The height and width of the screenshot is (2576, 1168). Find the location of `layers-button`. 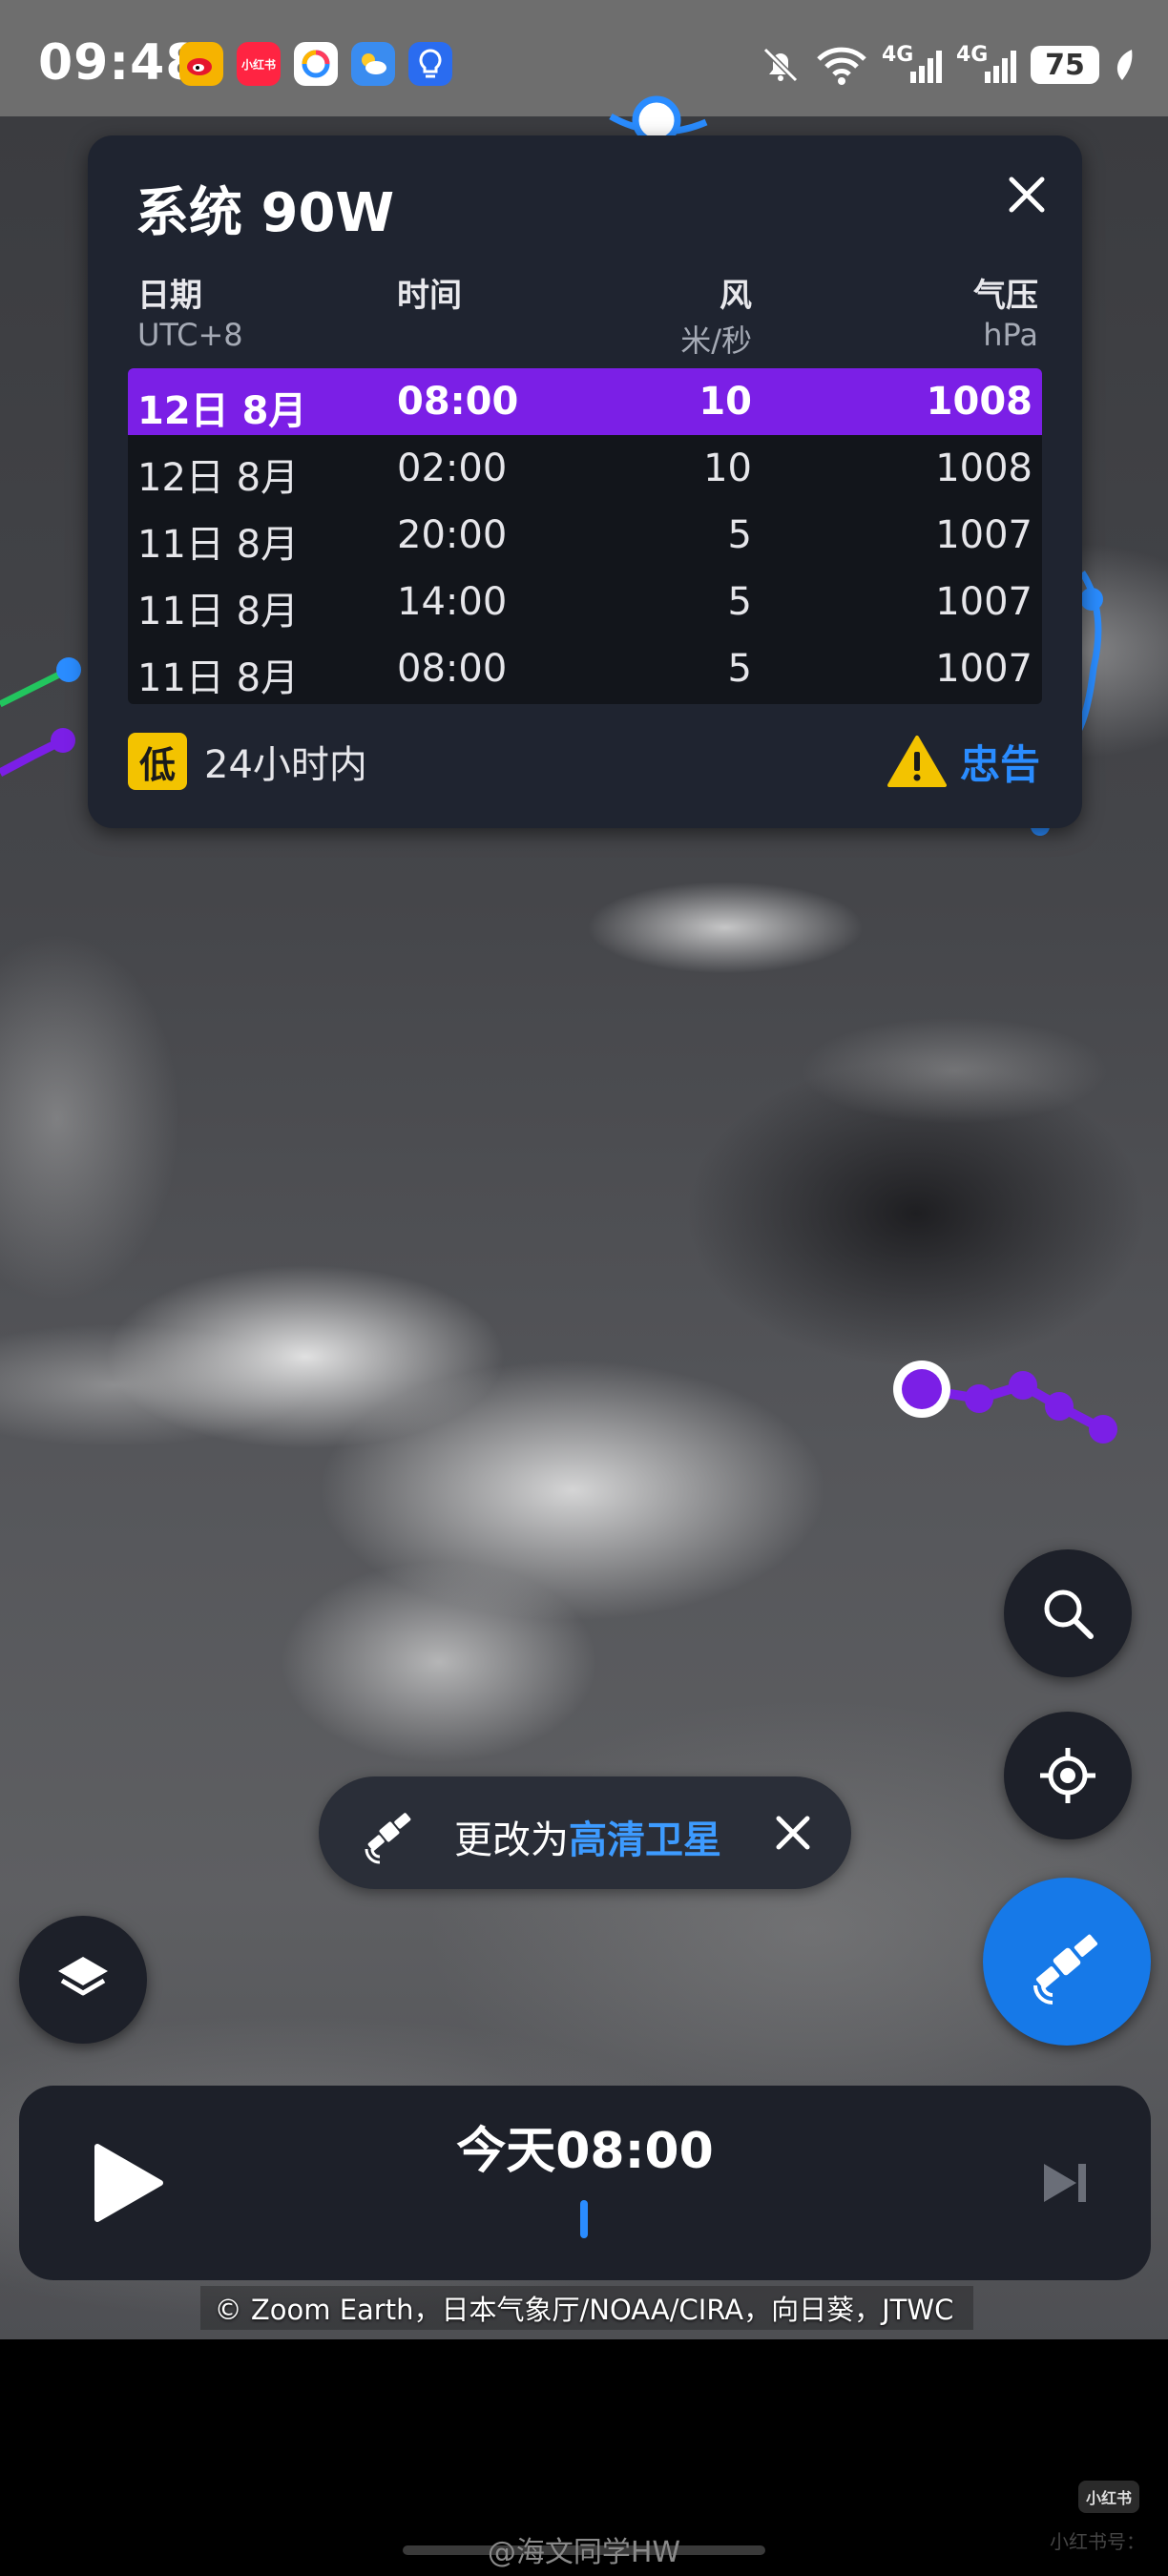

layers-button is located at coordinates (83, 1980).